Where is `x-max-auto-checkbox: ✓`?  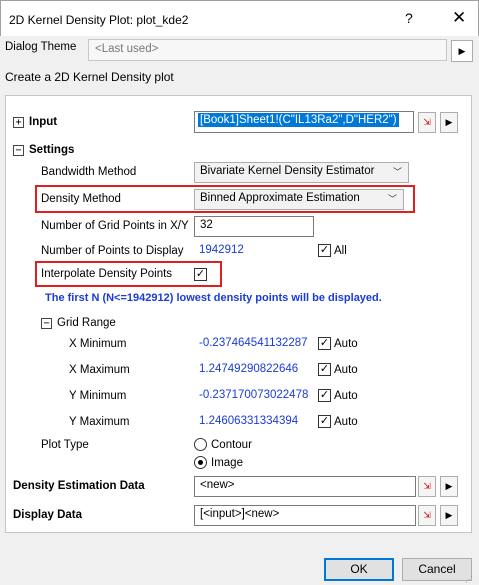 x-max-auto-checkbox: ✓ is located at coordinates (324, 369).